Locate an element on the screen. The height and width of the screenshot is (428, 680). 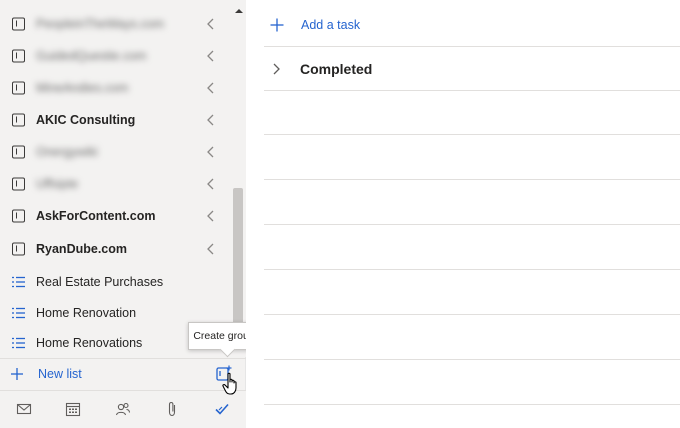
sidebar-item-label: PeopleinTheWays.com is located at coordinates (100, 24).